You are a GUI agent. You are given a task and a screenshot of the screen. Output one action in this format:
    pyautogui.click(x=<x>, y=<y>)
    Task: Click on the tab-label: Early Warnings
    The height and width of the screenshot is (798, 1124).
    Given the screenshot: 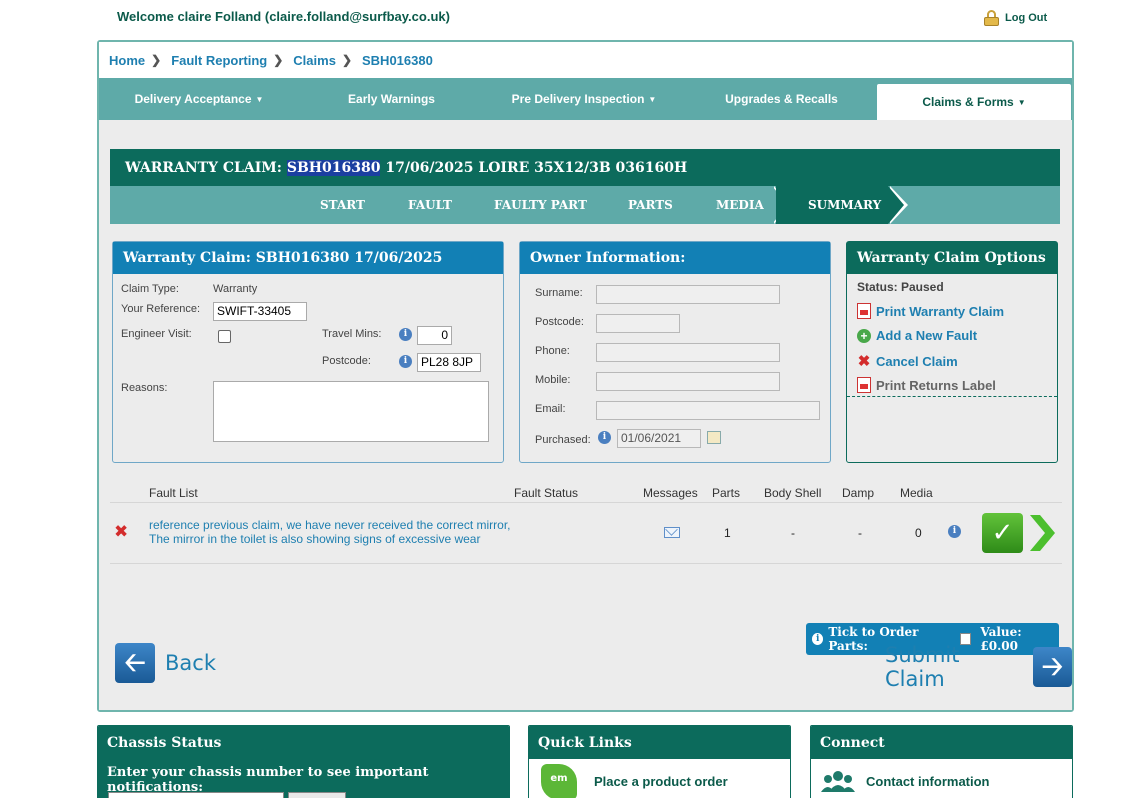 What is the action you would take?
    pyautogui.click(x=391, y=99)
    